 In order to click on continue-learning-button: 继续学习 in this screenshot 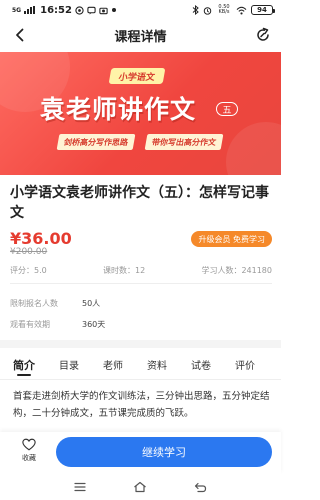, I will do `click(164, 452)`.